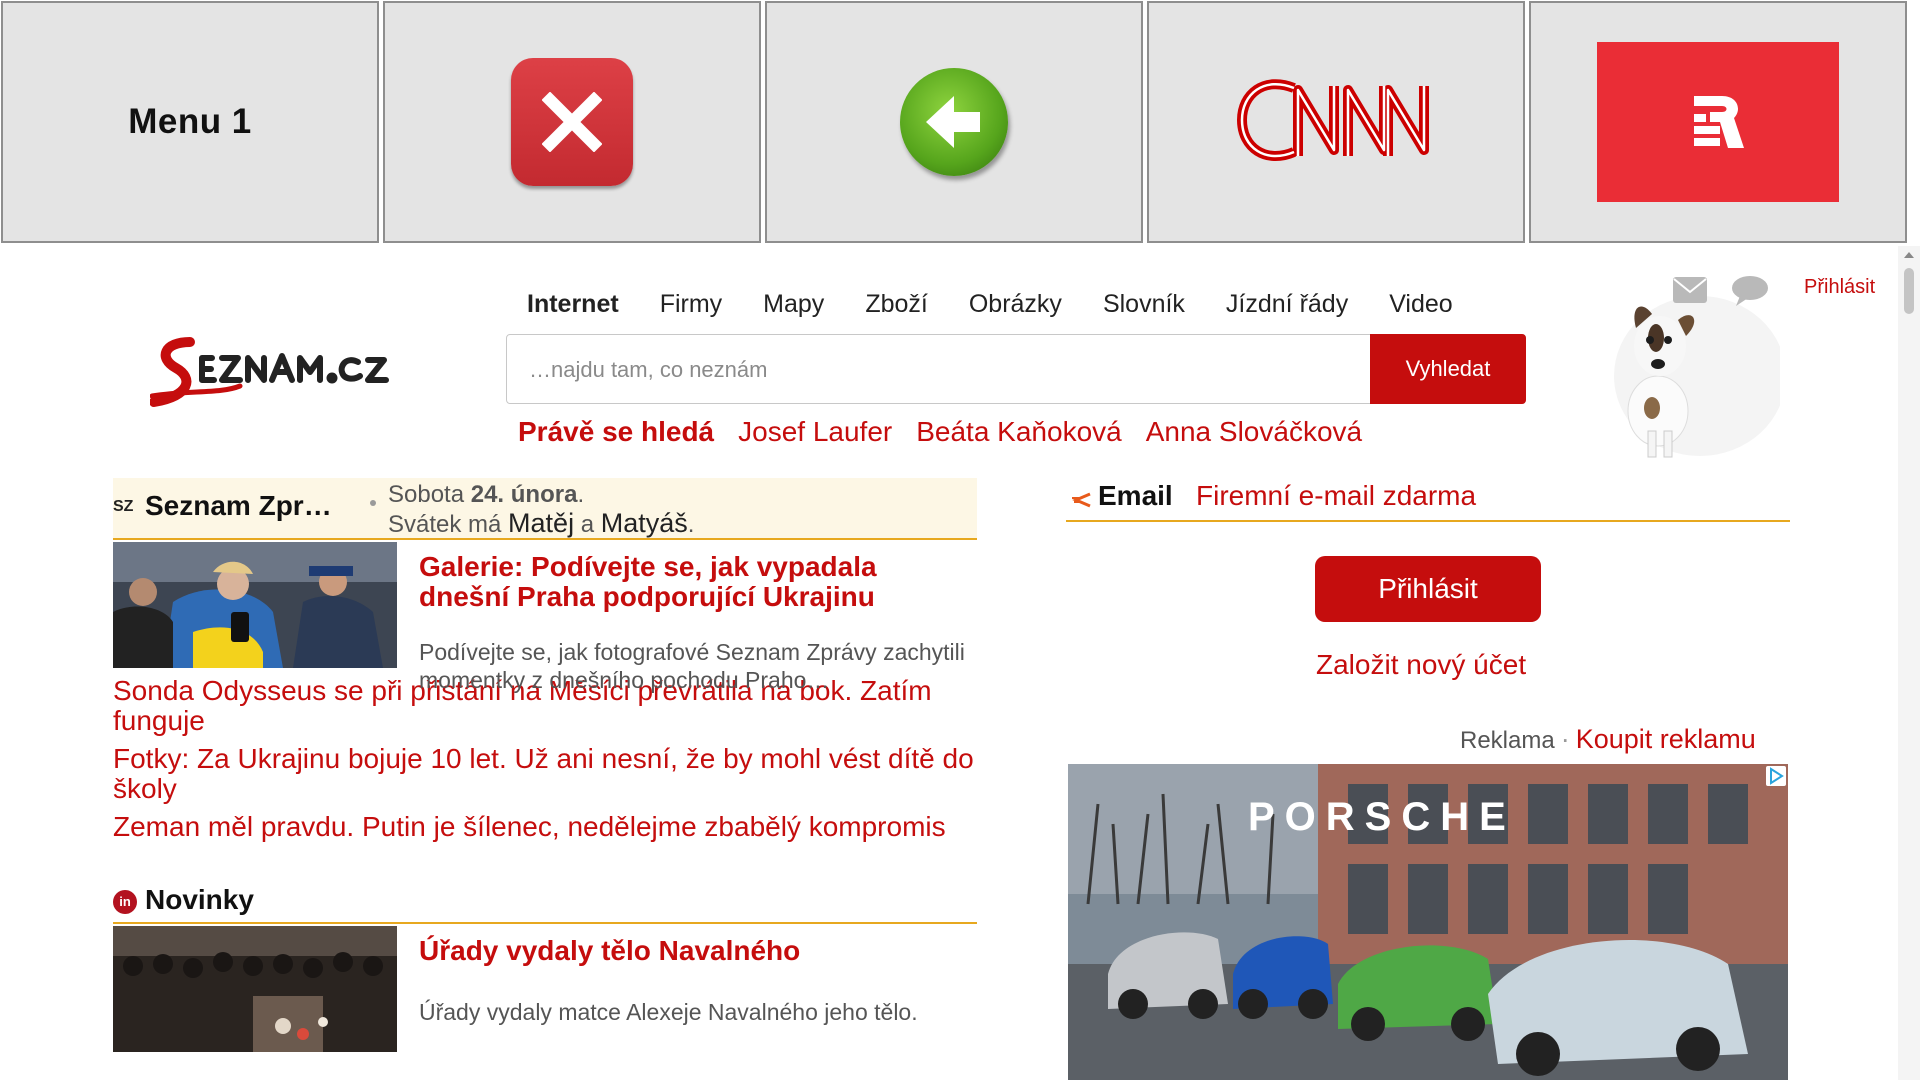 The height and width of the screenshot is (1080, 1920). What do you see at coordinates (545, 903) in the screenshot?
I see `novinky-source-header: in Novinky` at bounding box center [545, 903].